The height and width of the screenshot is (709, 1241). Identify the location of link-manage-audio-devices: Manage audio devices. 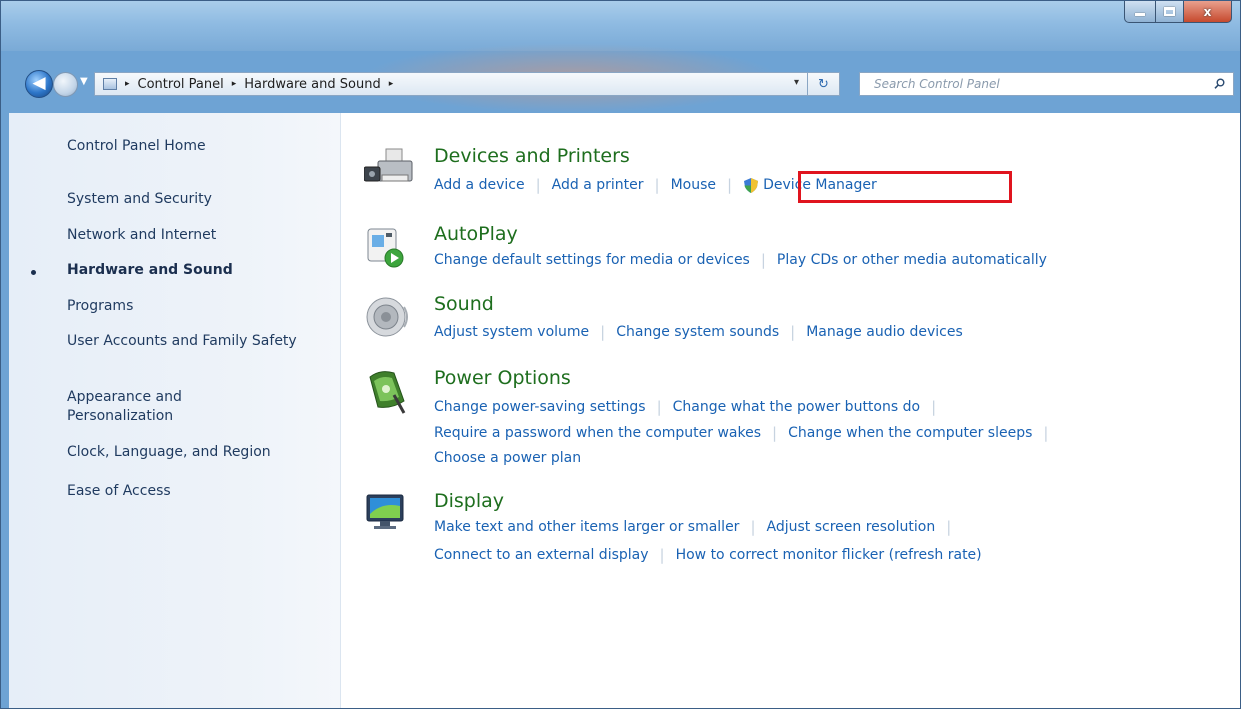
(884, 332).